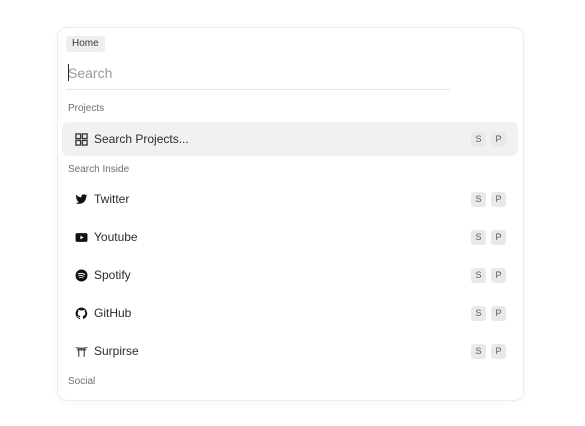  What do you see at coordinates (82, 381) in the screenshot?
I see `section-label-social: Social` at bounding box center [82, 381].